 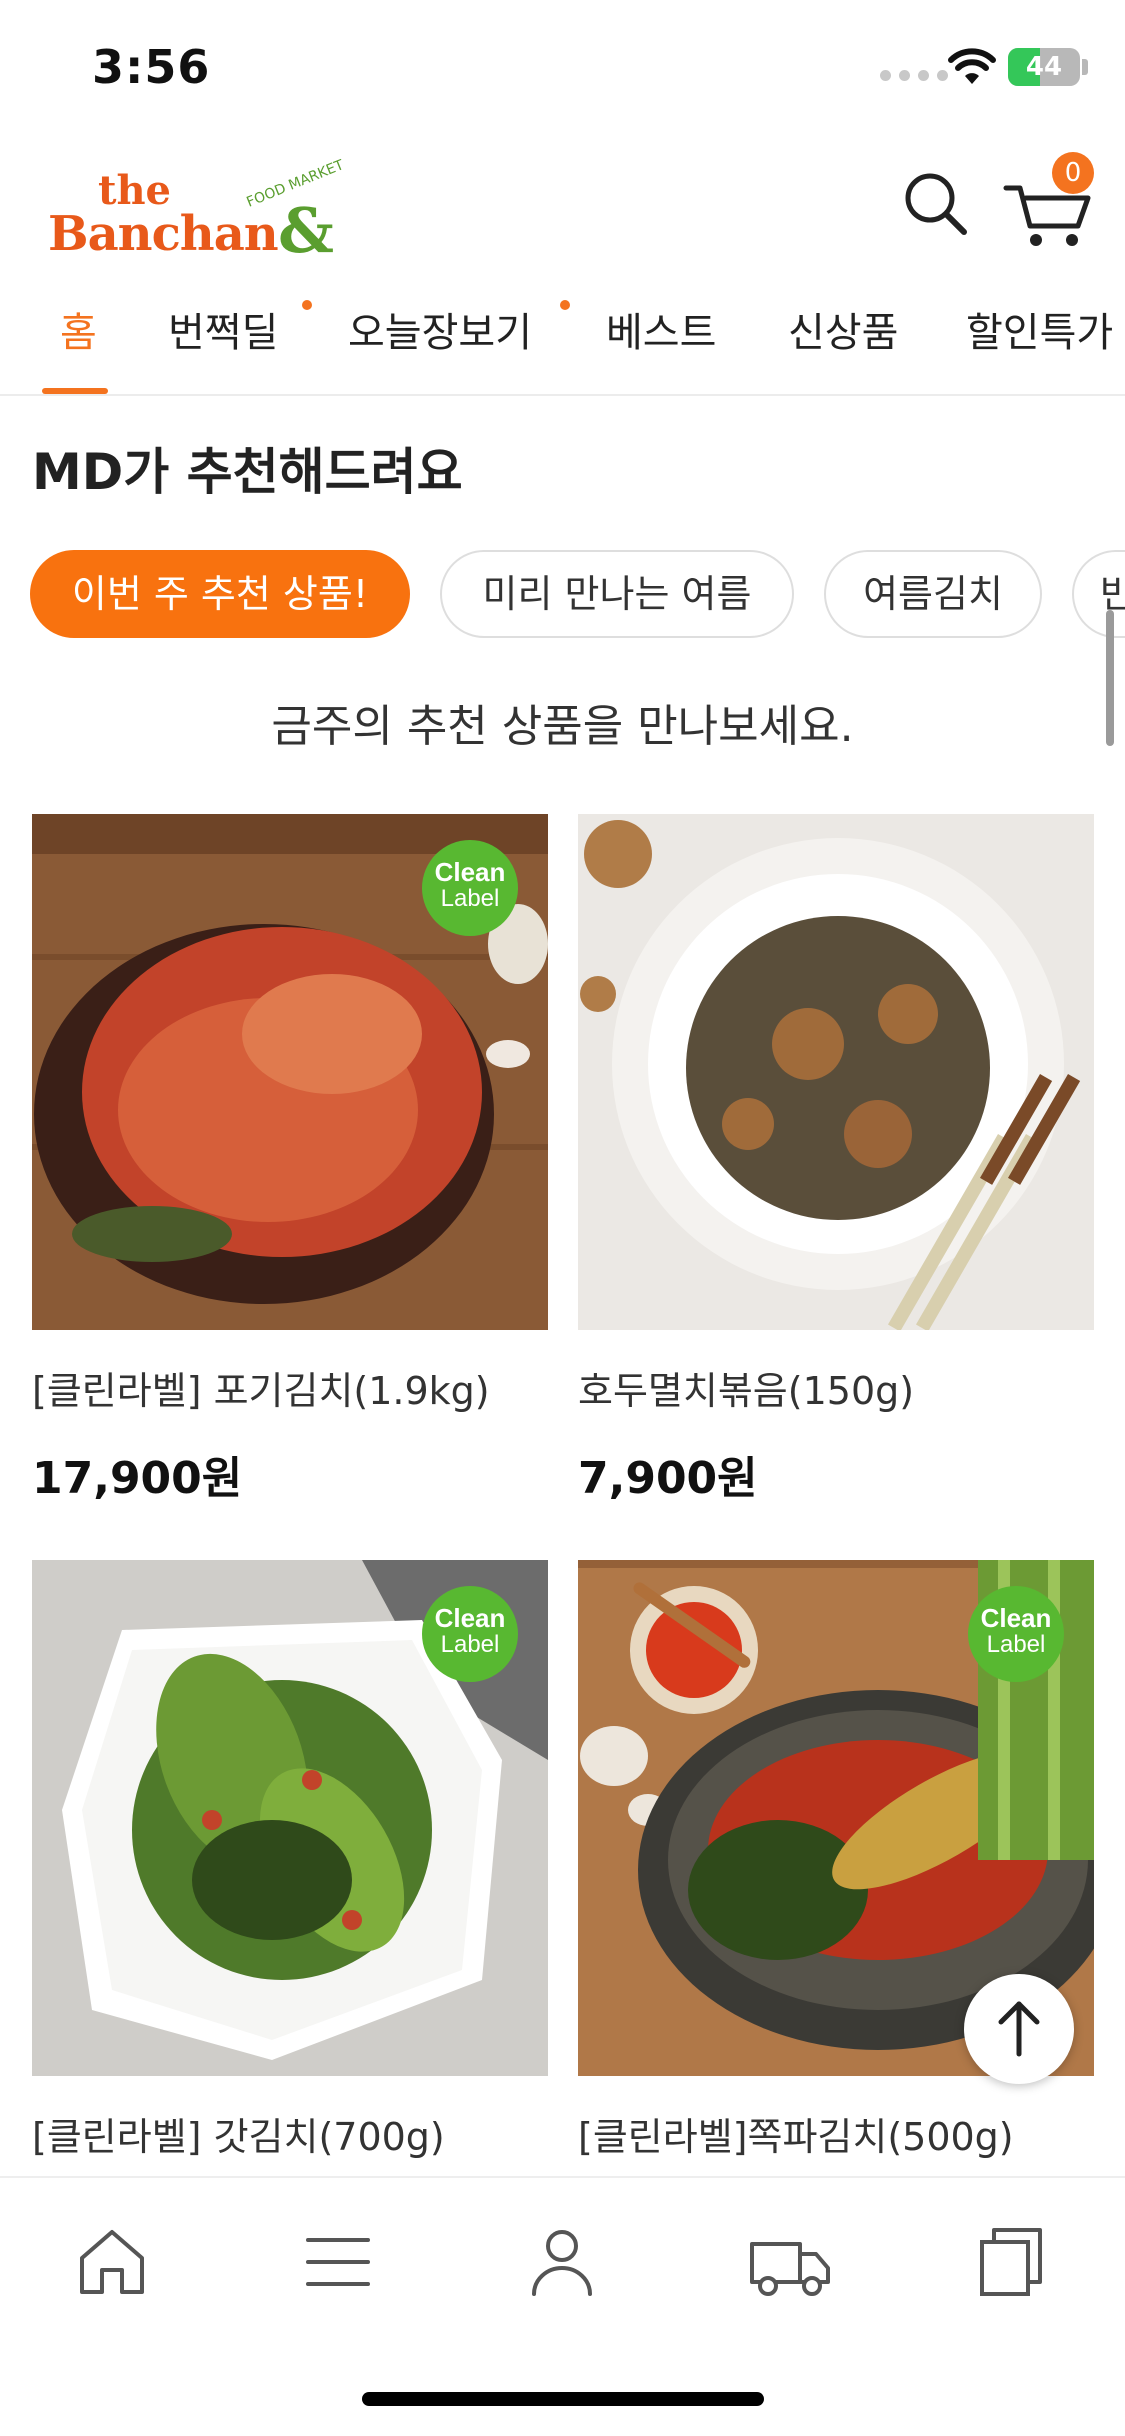 What do you see at coordinates (163, 234) in the screenshot?
I see `svg-text: Banchan` at bounding box center [163, 234].